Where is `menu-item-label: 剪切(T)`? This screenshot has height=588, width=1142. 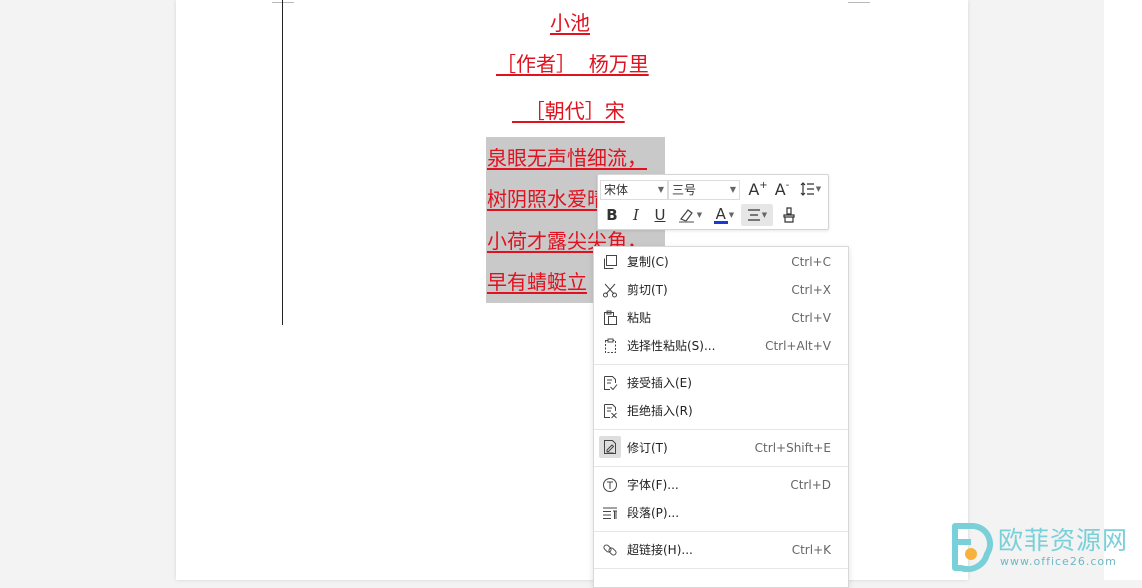
menu-item-label: 剪切(T) is located at coordinates (647, 290).